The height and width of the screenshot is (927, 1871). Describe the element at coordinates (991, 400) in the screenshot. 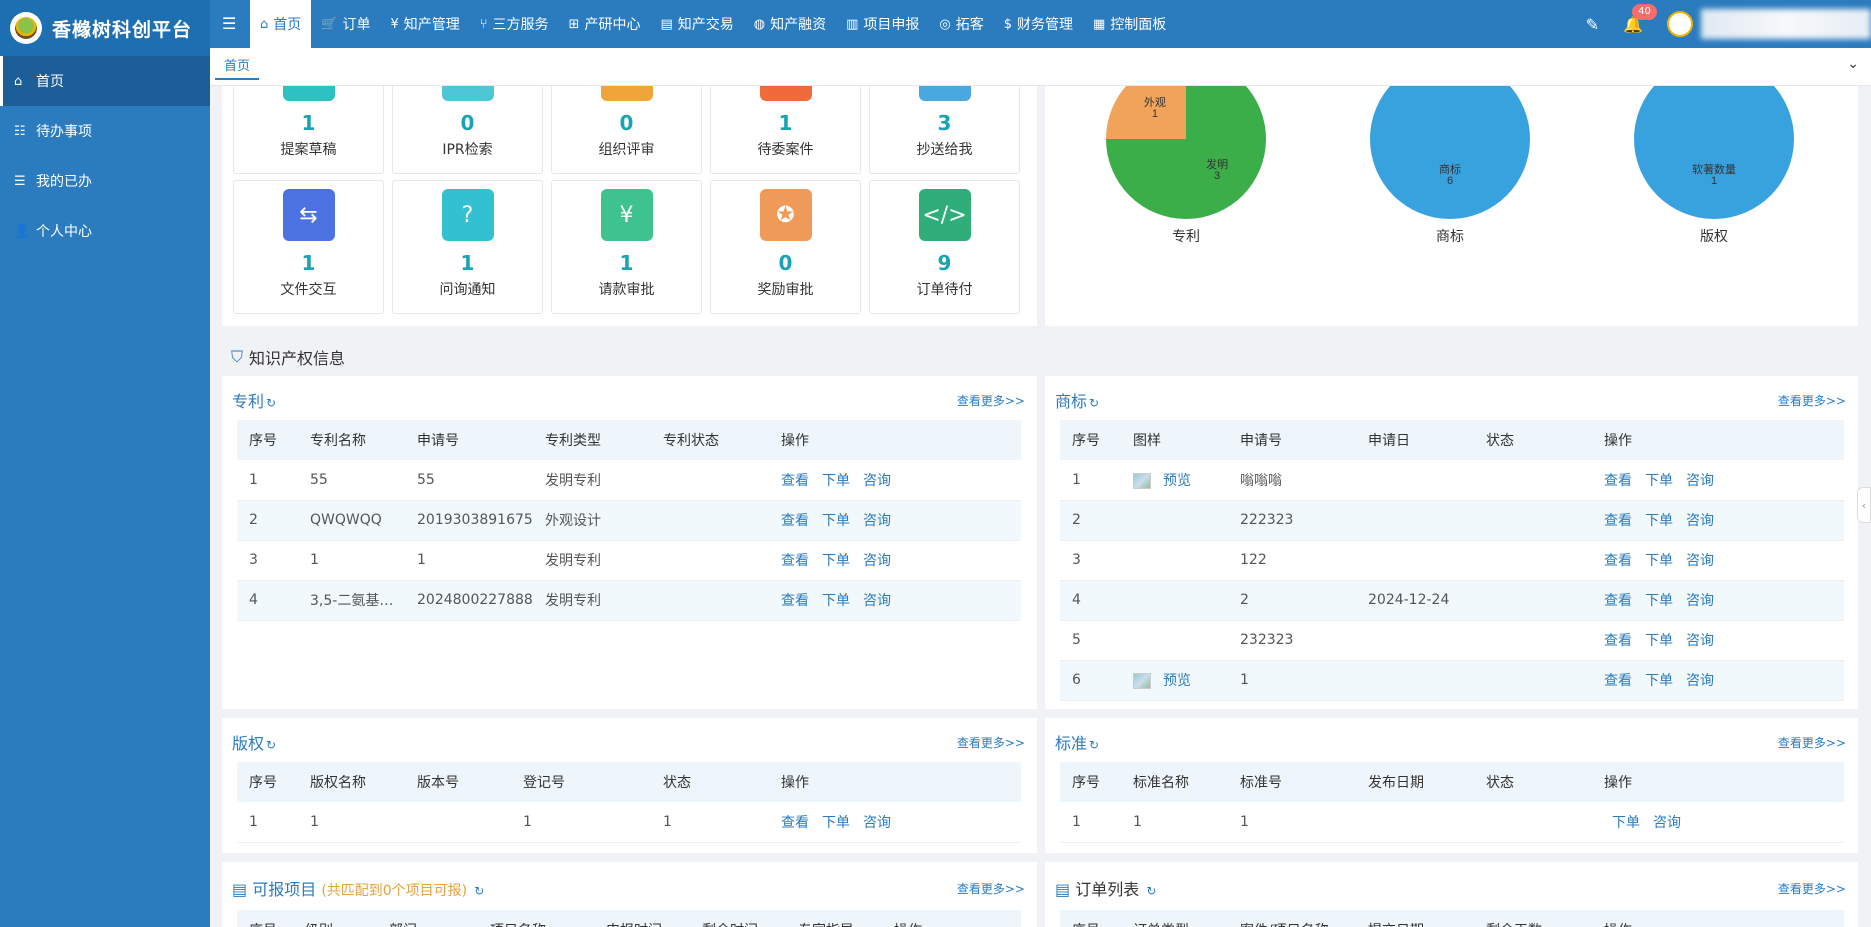

I see `patent-more-link: 查看更多>>` at that location.